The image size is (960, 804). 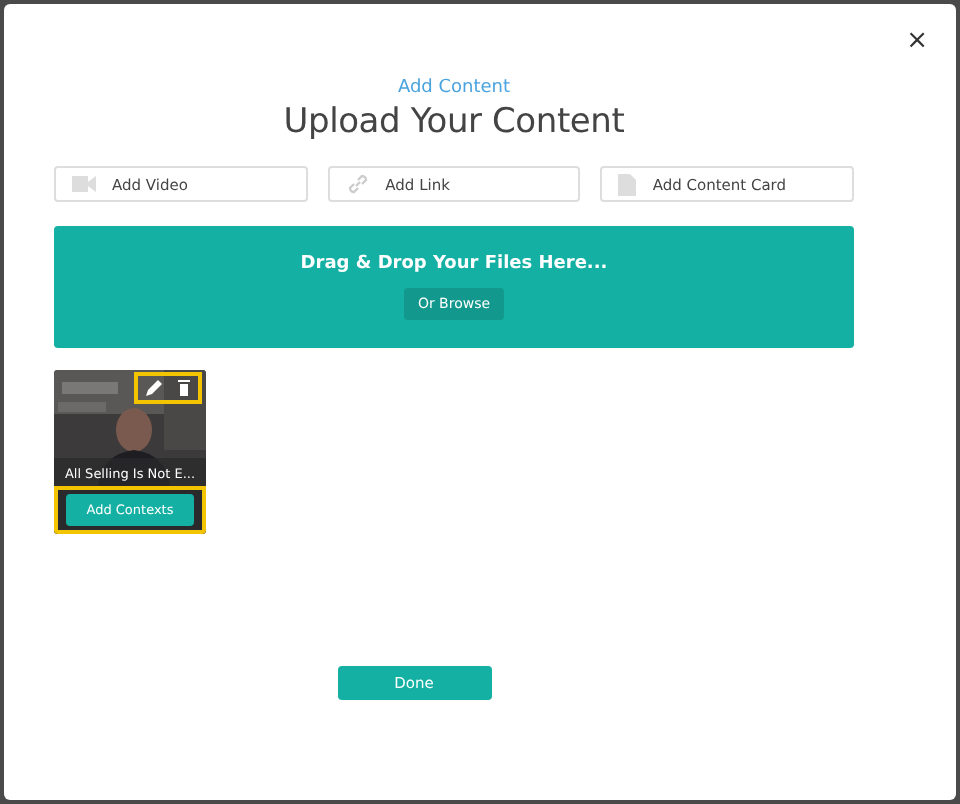 What do you see at coordinates (917, 42) in the screenshot?
I see `close-button: ×` at bounding box center [917, 42].